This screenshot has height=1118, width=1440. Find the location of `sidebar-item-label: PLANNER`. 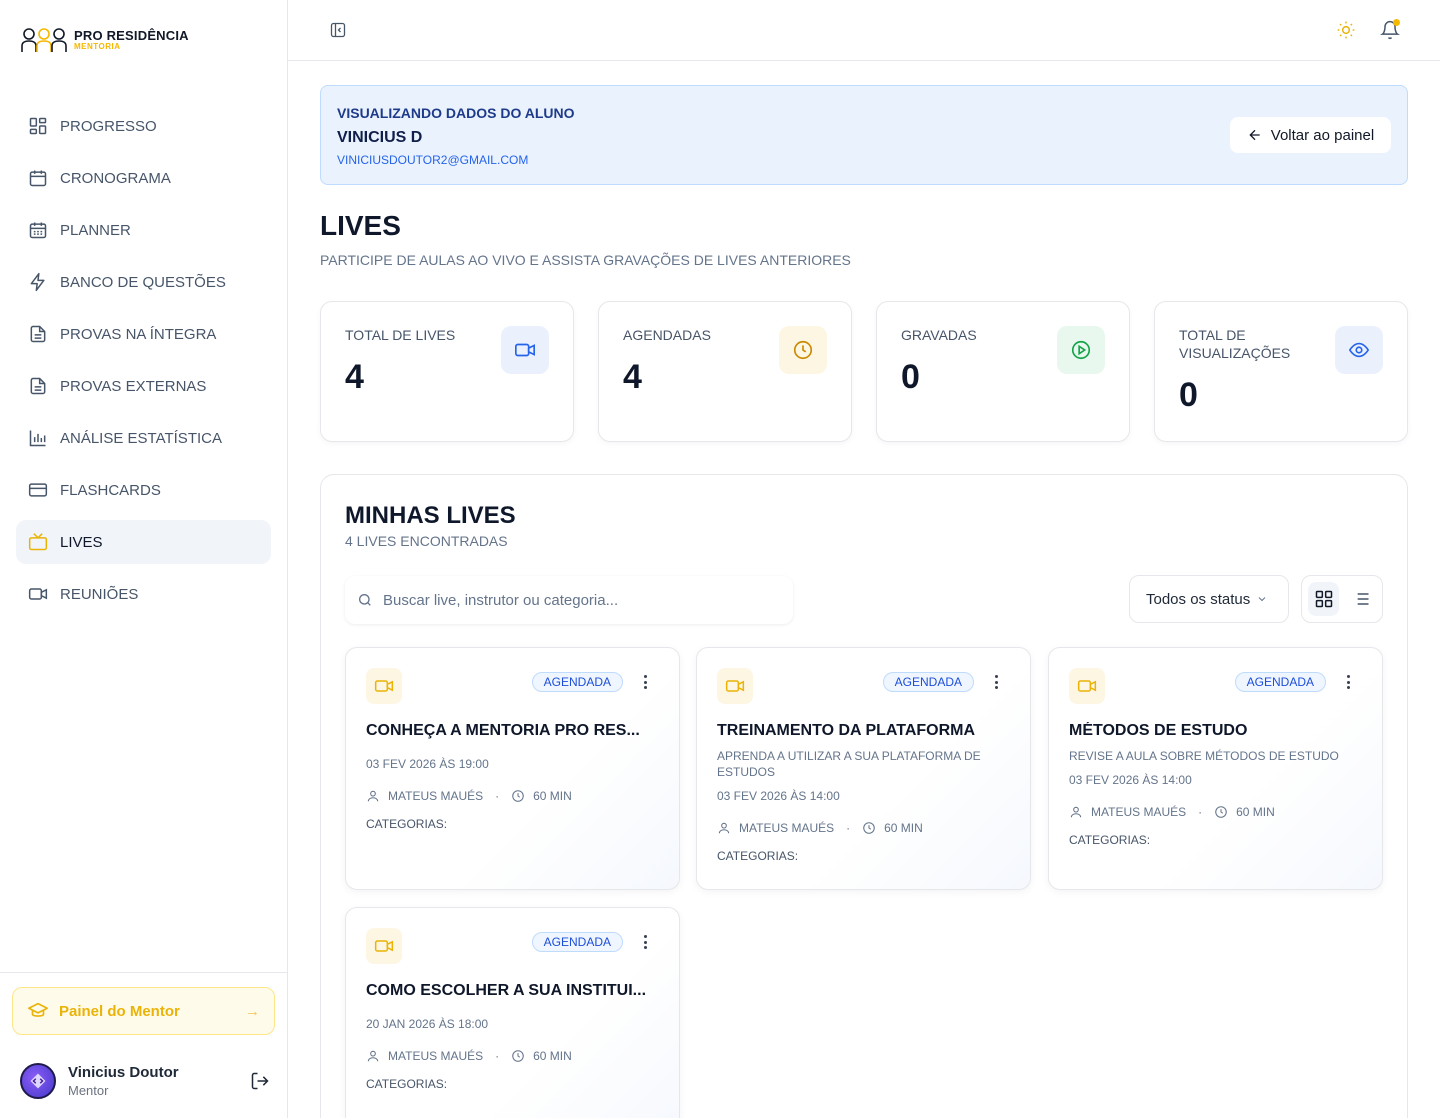

sidebar-item-label: PLANNER is located at coordinates (95, 230).